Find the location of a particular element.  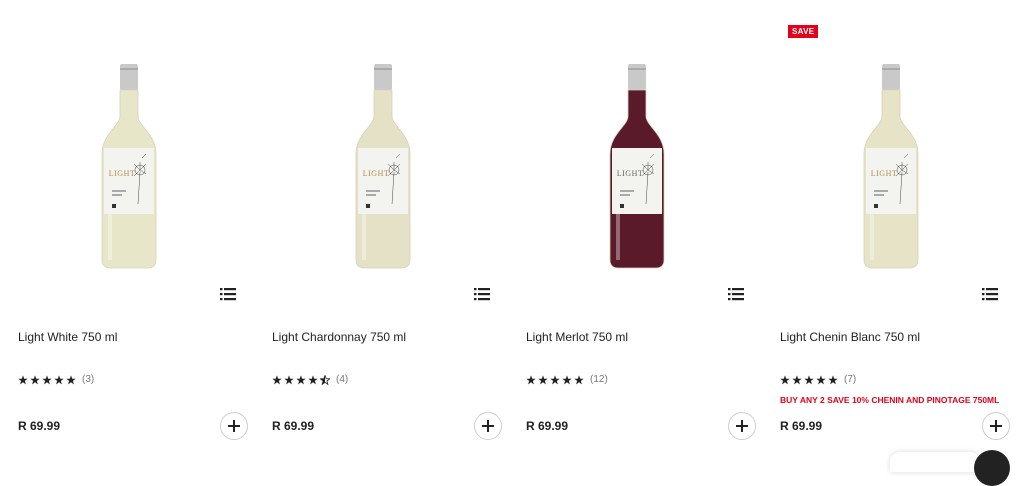

chat-icon is located at coordinates (992, 468).